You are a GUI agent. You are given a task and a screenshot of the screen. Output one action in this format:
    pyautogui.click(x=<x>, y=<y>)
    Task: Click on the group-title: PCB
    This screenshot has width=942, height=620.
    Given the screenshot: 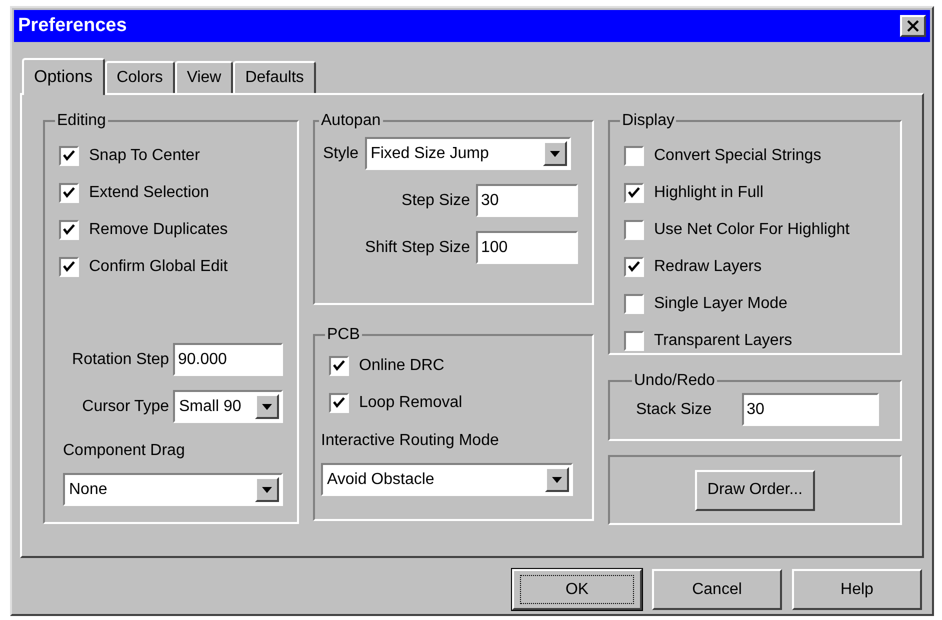 What is the action you would take?
    pyautogui.click(x=343, y=335)
    